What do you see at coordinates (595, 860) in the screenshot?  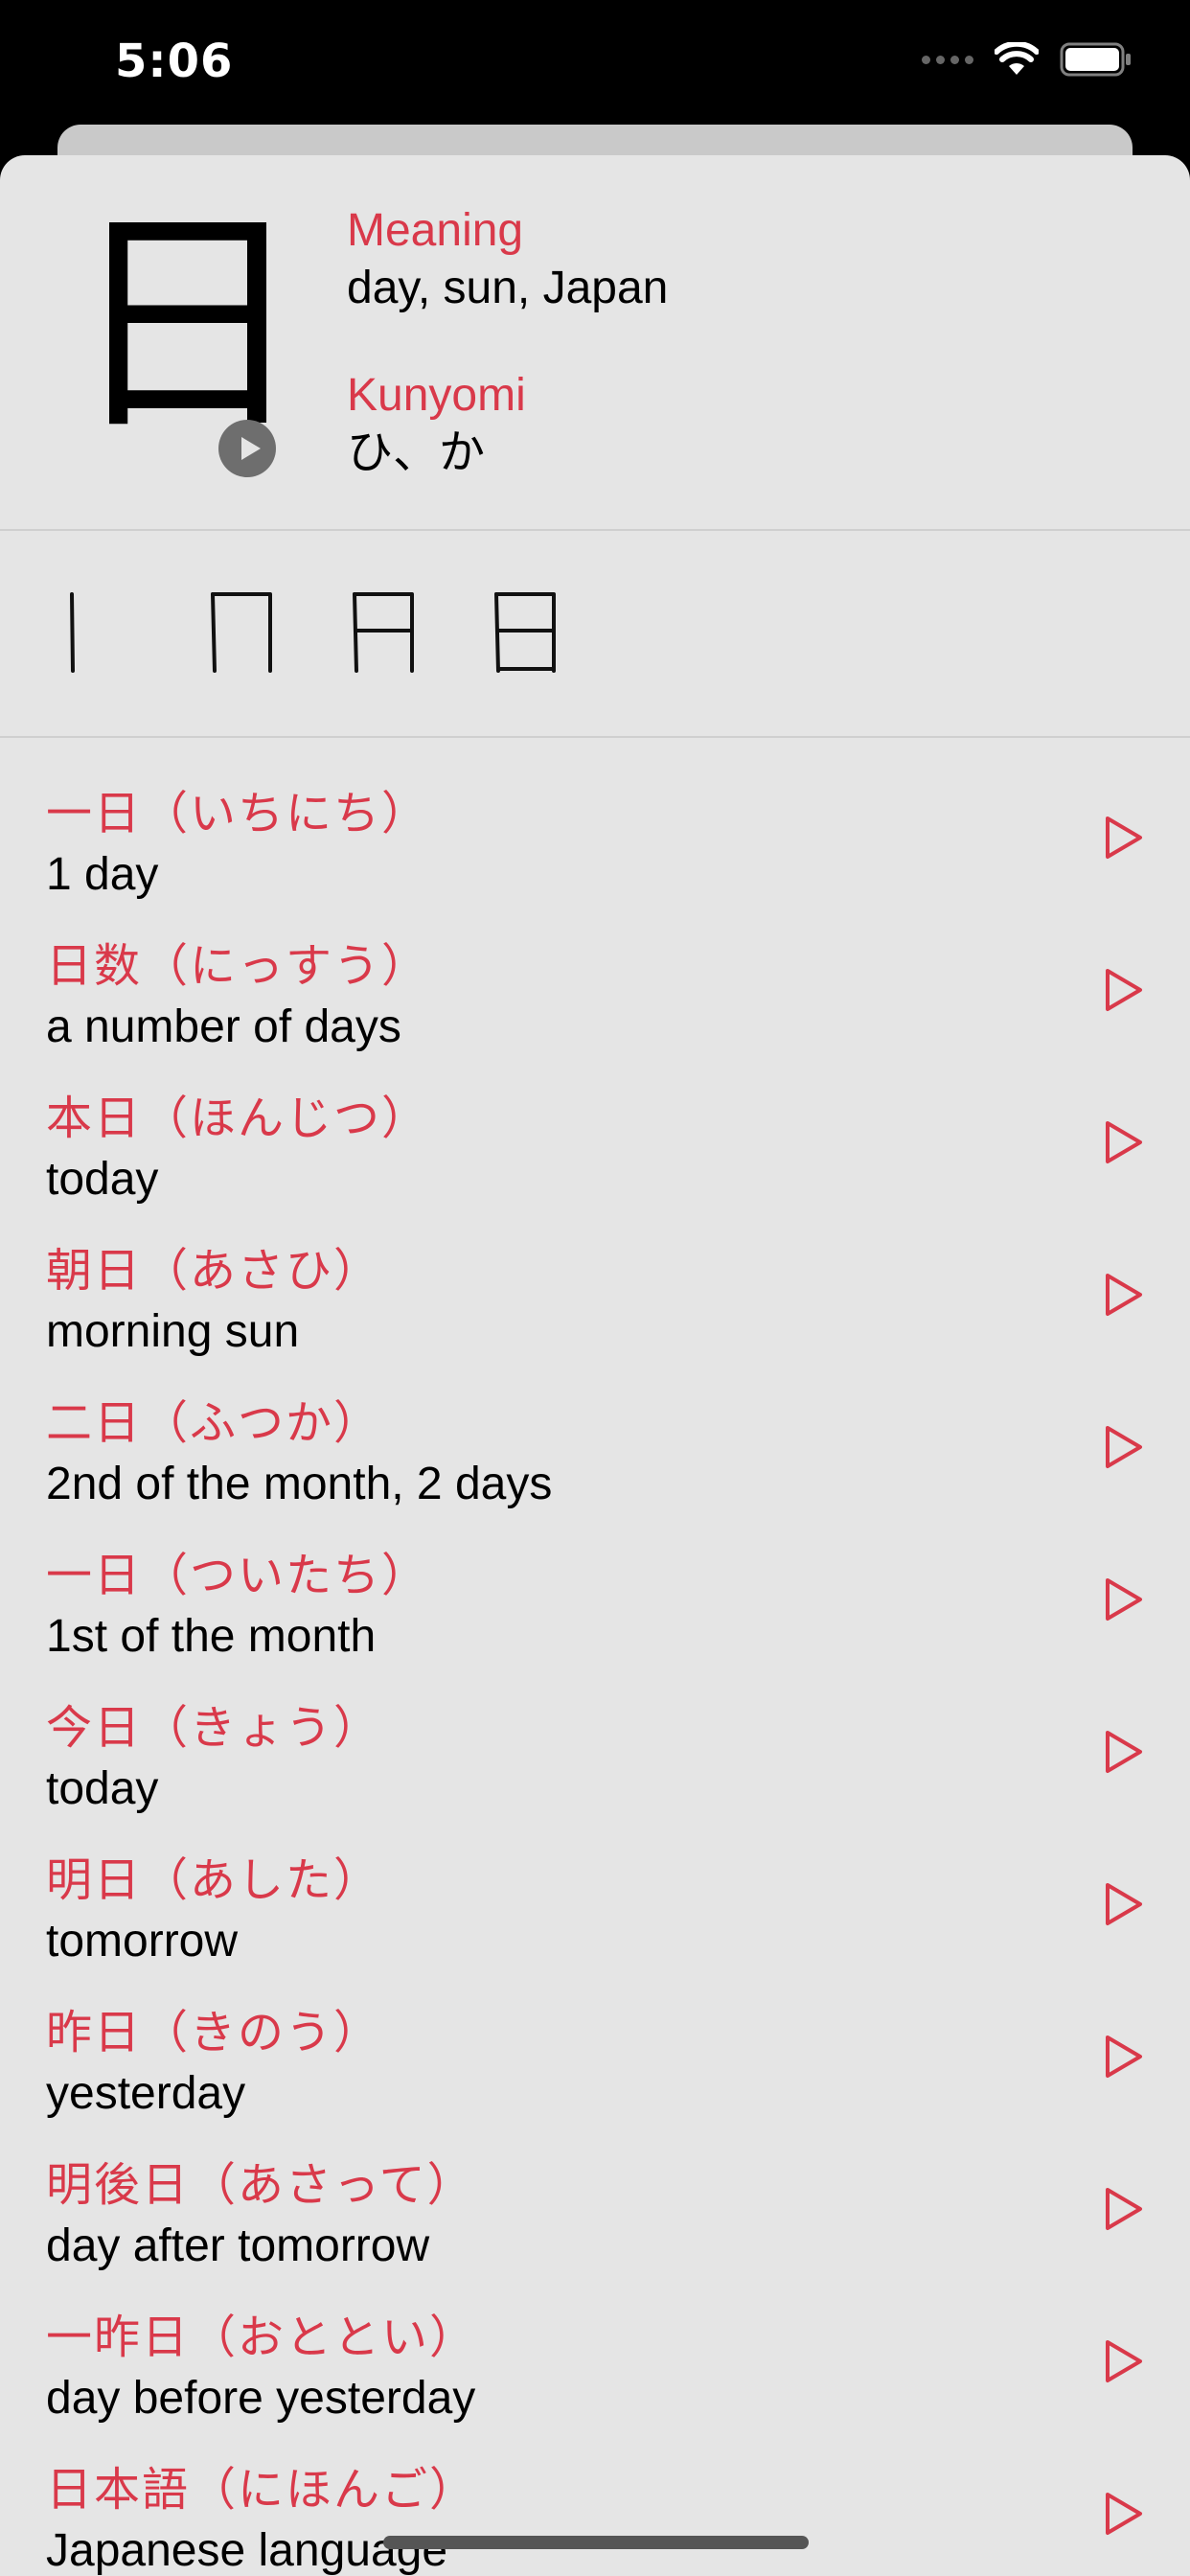 I see `vocab-row: 一日（いちにち） 1 day` at bounding box center [595, 860].